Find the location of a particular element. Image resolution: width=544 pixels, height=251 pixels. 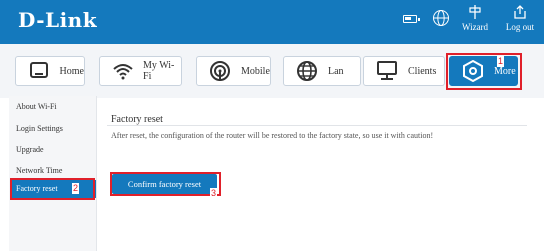

tab-label: Home is located at coordinates (71, 71).